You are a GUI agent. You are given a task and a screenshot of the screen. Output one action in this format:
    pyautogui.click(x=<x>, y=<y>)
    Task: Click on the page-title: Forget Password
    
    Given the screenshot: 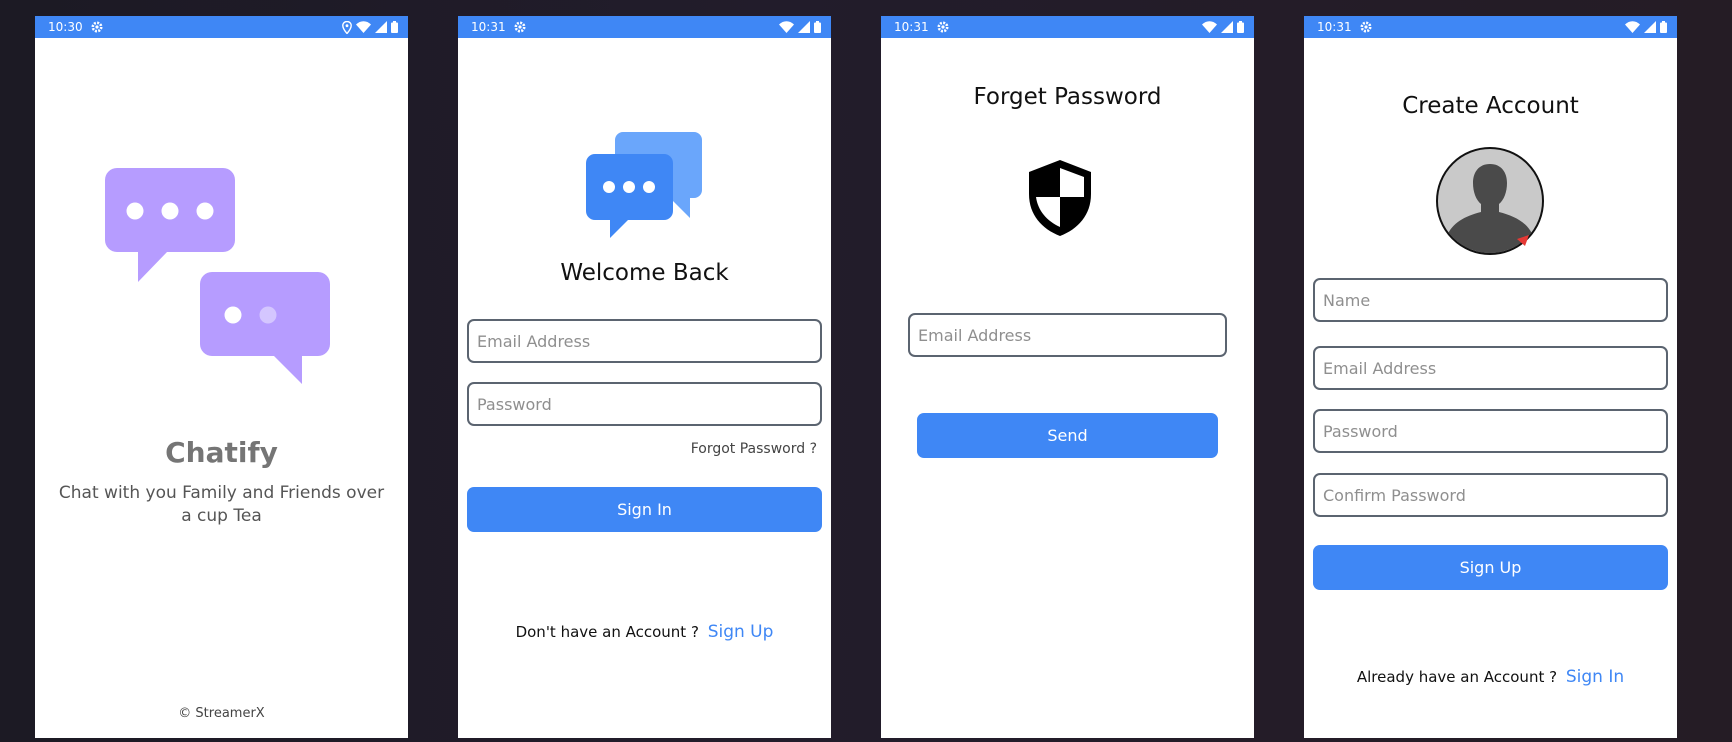 What is the action you would take?
    pyautogui.click(x=1067, y=97)
    